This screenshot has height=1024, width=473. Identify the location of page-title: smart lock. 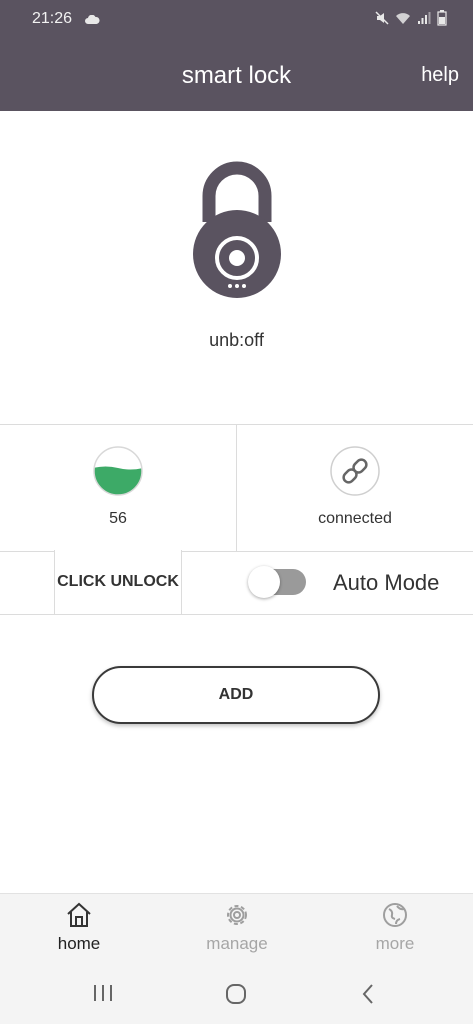
(236, 75).